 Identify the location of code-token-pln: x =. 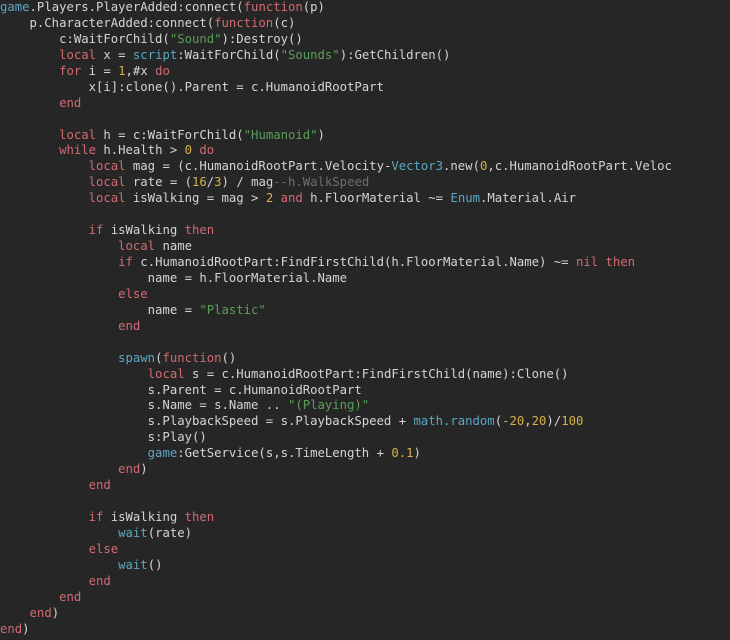
(114, 54).